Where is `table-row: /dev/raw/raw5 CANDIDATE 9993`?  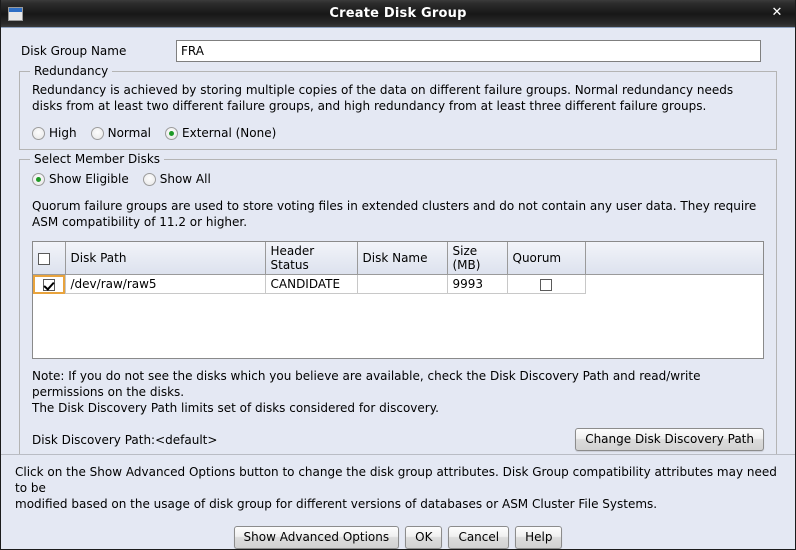 table-row: /dev/raw/raw5 CANDIDATE 9993 is located at coordinates (398, 284).